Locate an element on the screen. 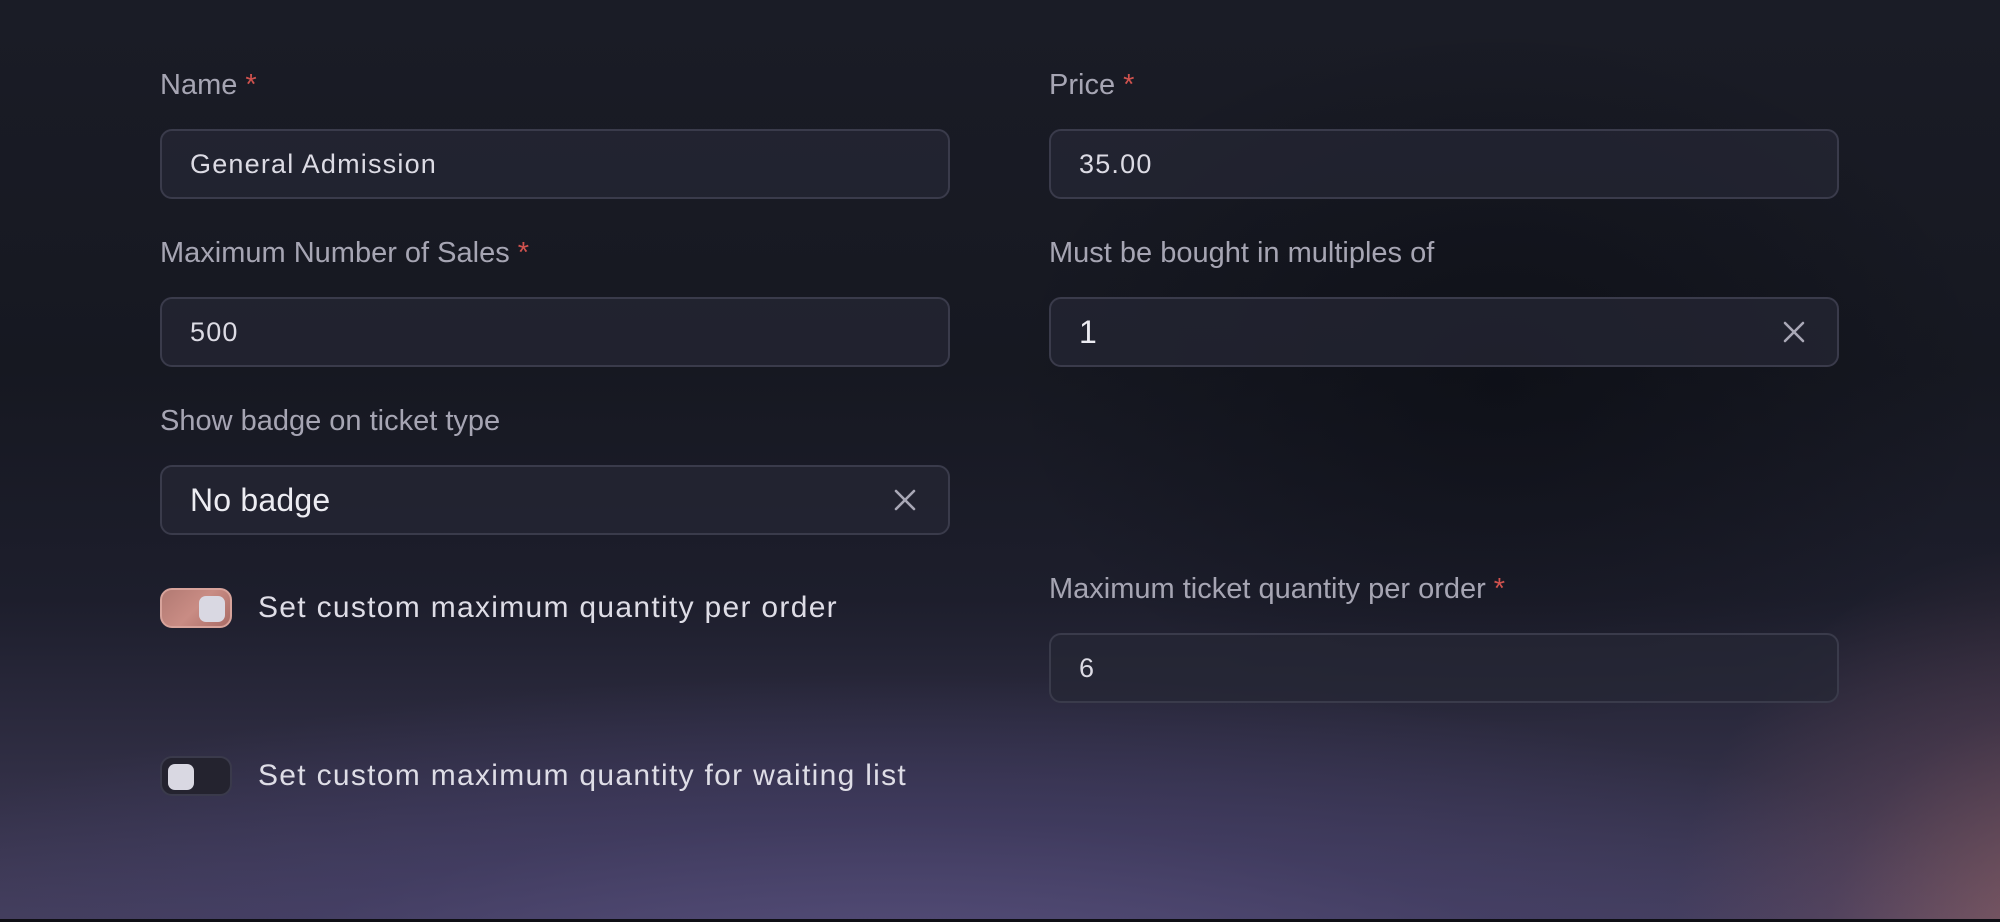  max-per-order-input-value: 6 is located at coordinates (1087, 667).